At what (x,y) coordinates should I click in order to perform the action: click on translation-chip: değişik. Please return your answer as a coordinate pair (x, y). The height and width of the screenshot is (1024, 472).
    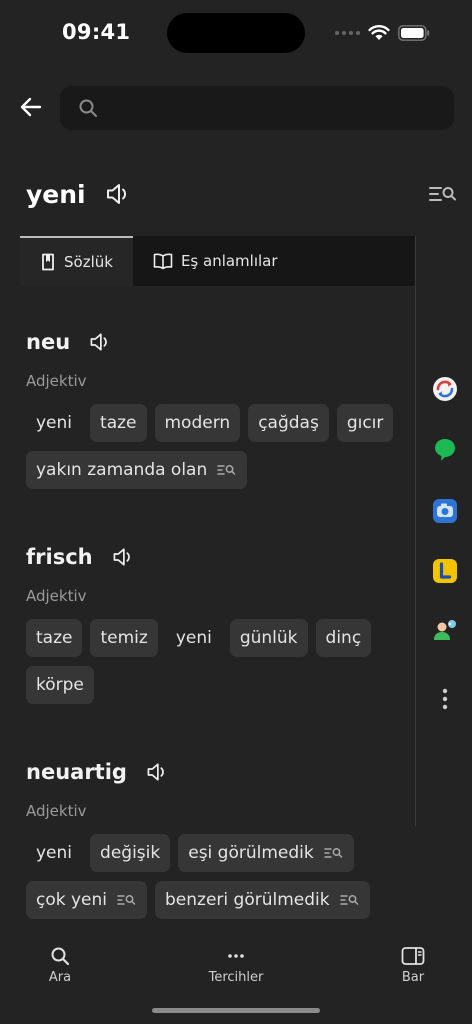
    Looking at the image, I should click on (130, 853).